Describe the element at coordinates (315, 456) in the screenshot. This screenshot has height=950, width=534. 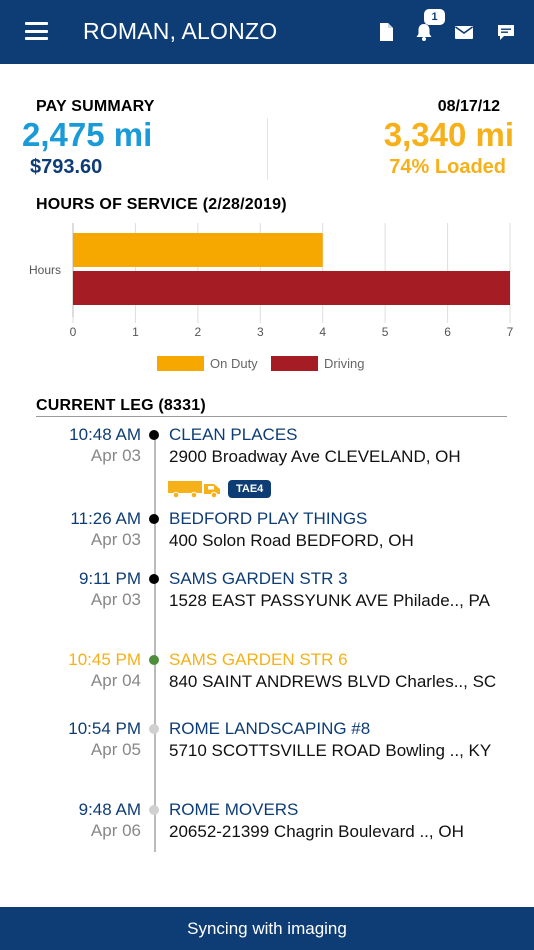
I see `stop-address: 2900 Broadway Ave CLEVELAND, OH` at that location.